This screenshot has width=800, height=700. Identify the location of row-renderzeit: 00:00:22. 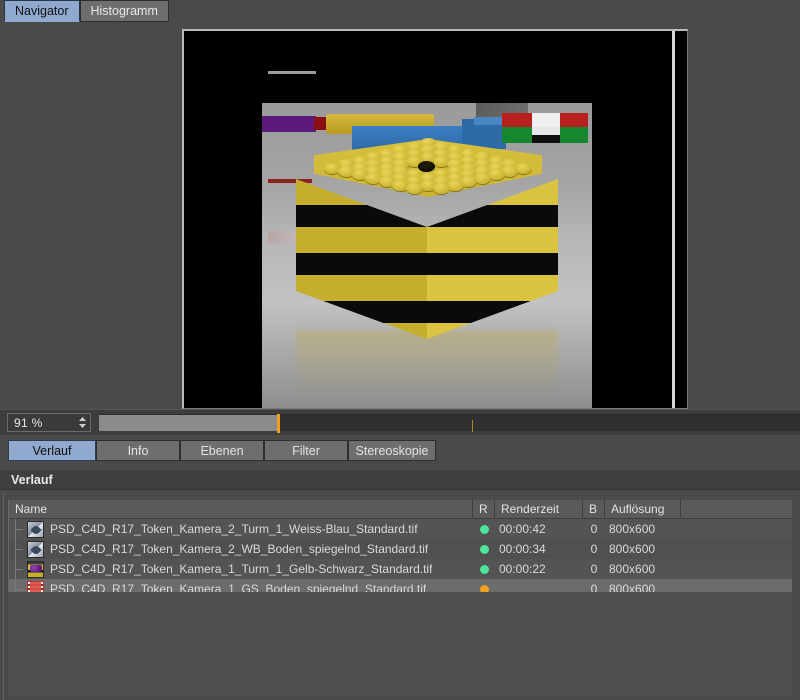
(522, 569).